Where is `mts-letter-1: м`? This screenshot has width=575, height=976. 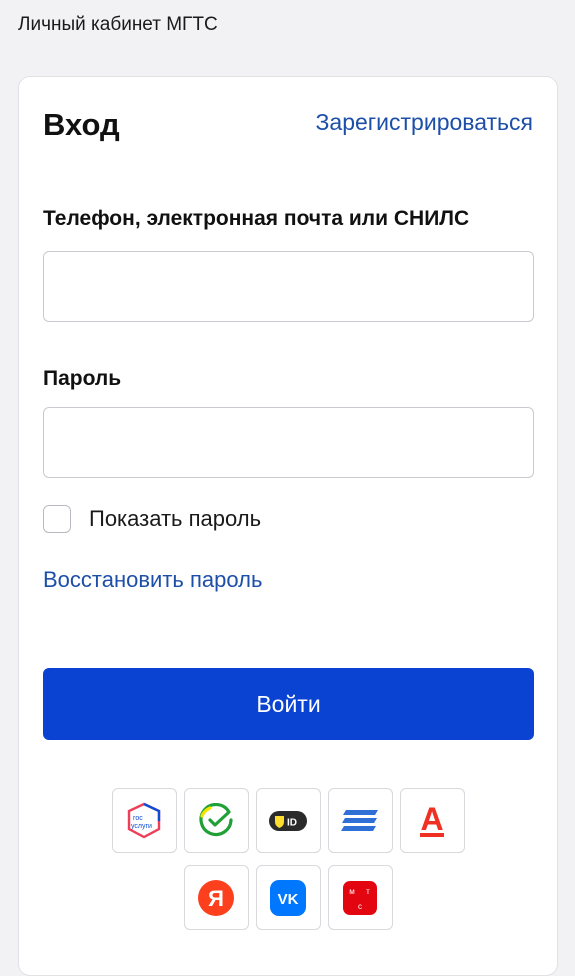
mts-letter-1: м is located at coordinates (352, 891).